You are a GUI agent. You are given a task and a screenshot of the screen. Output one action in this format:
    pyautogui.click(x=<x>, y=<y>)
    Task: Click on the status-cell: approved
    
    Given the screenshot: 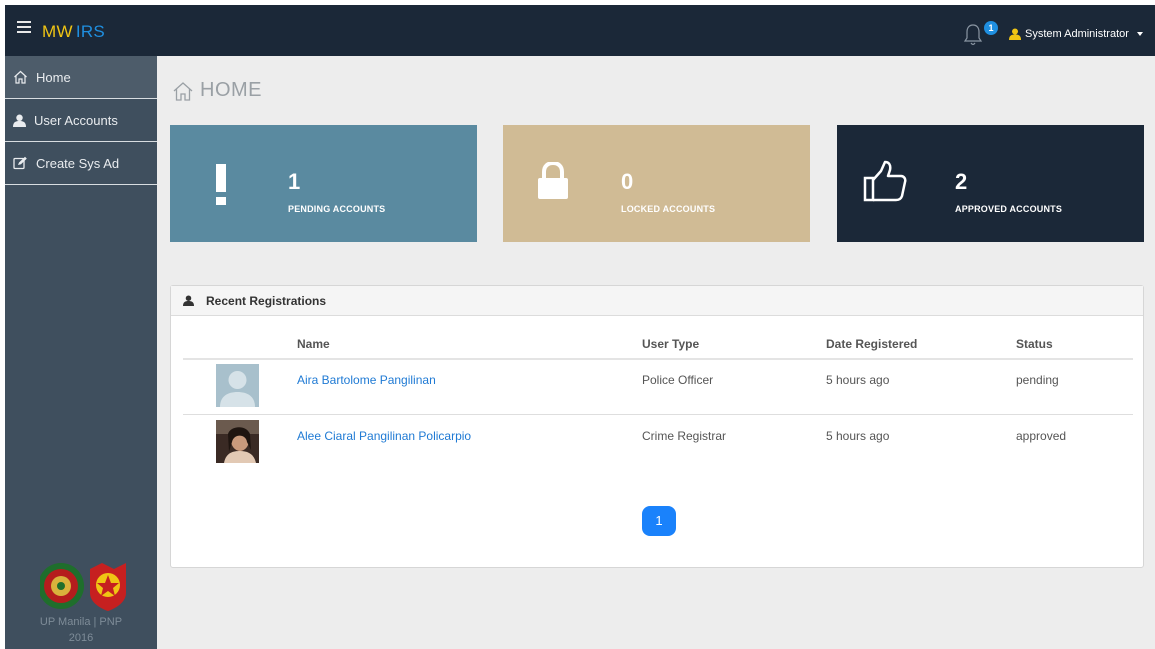 What is the action you would take?
    pyautogui.click(x=1041, y=436)
    